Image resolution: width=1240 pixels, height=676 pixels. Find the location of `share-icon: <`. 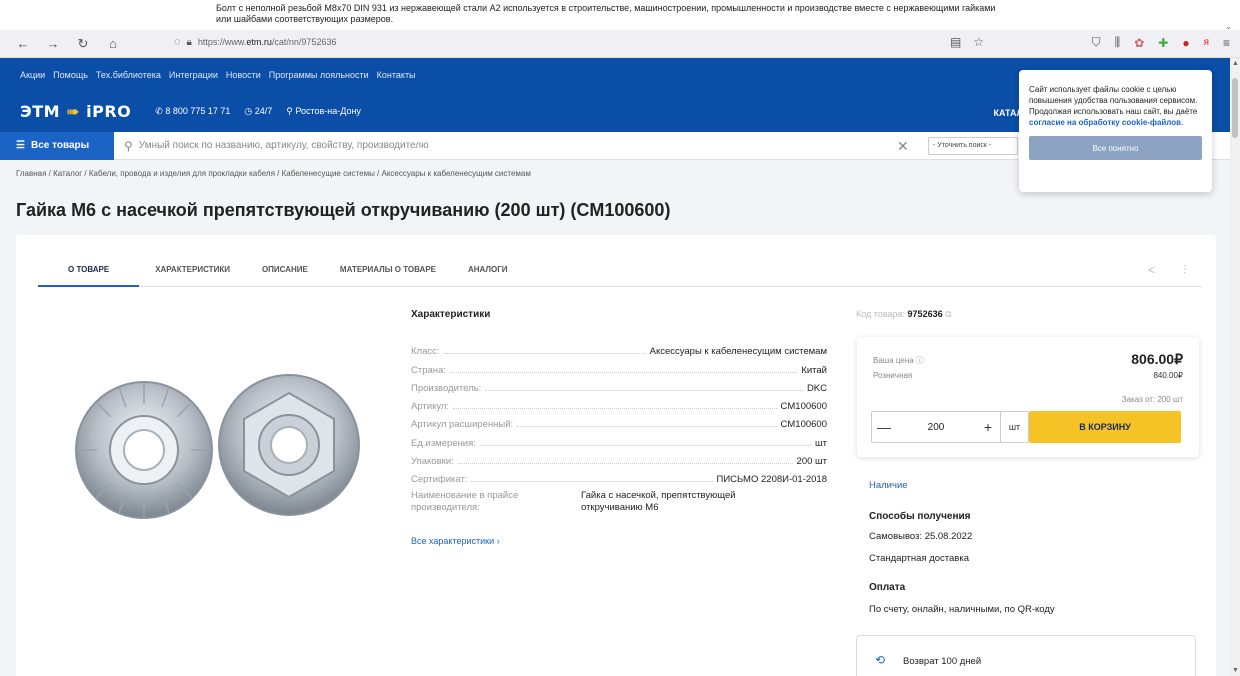

share-icon: < is located at coordinates (1151, 270).